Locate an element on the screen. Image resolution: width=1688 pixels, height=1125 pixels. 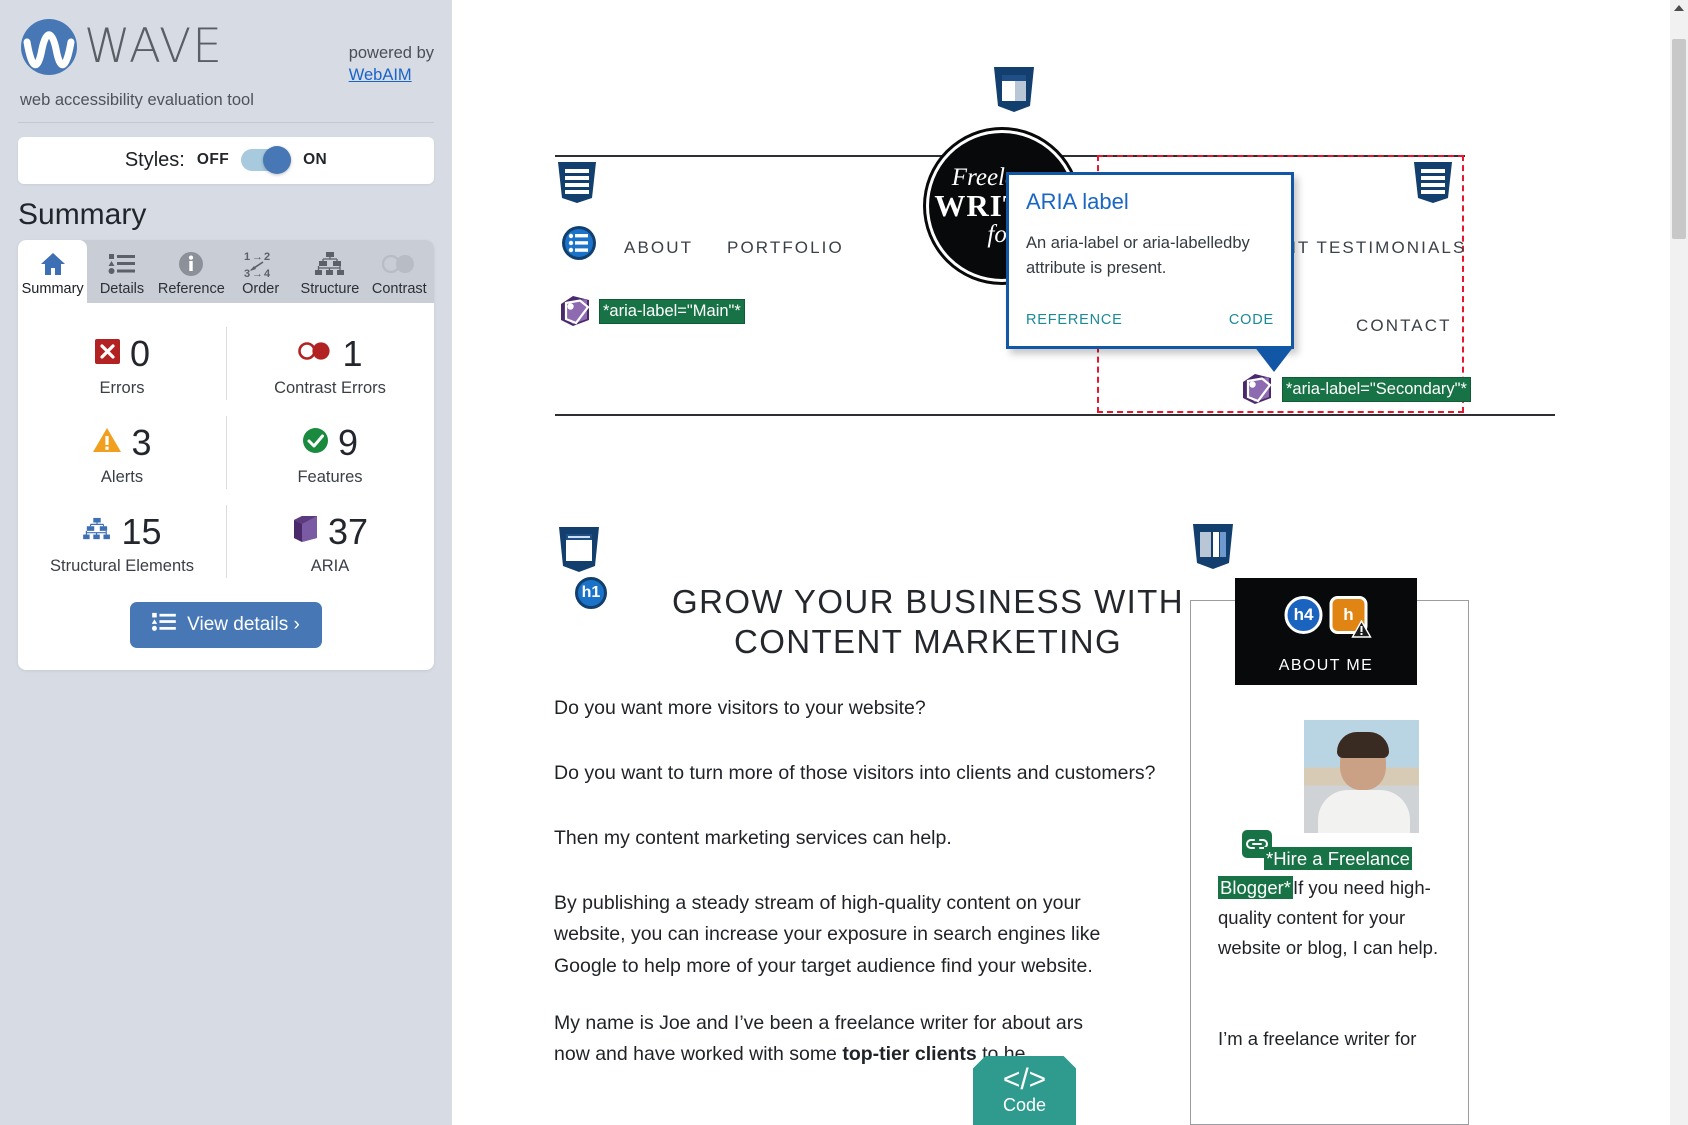
tooltip-title: ARIA label is located at coordinates (1077, 201).